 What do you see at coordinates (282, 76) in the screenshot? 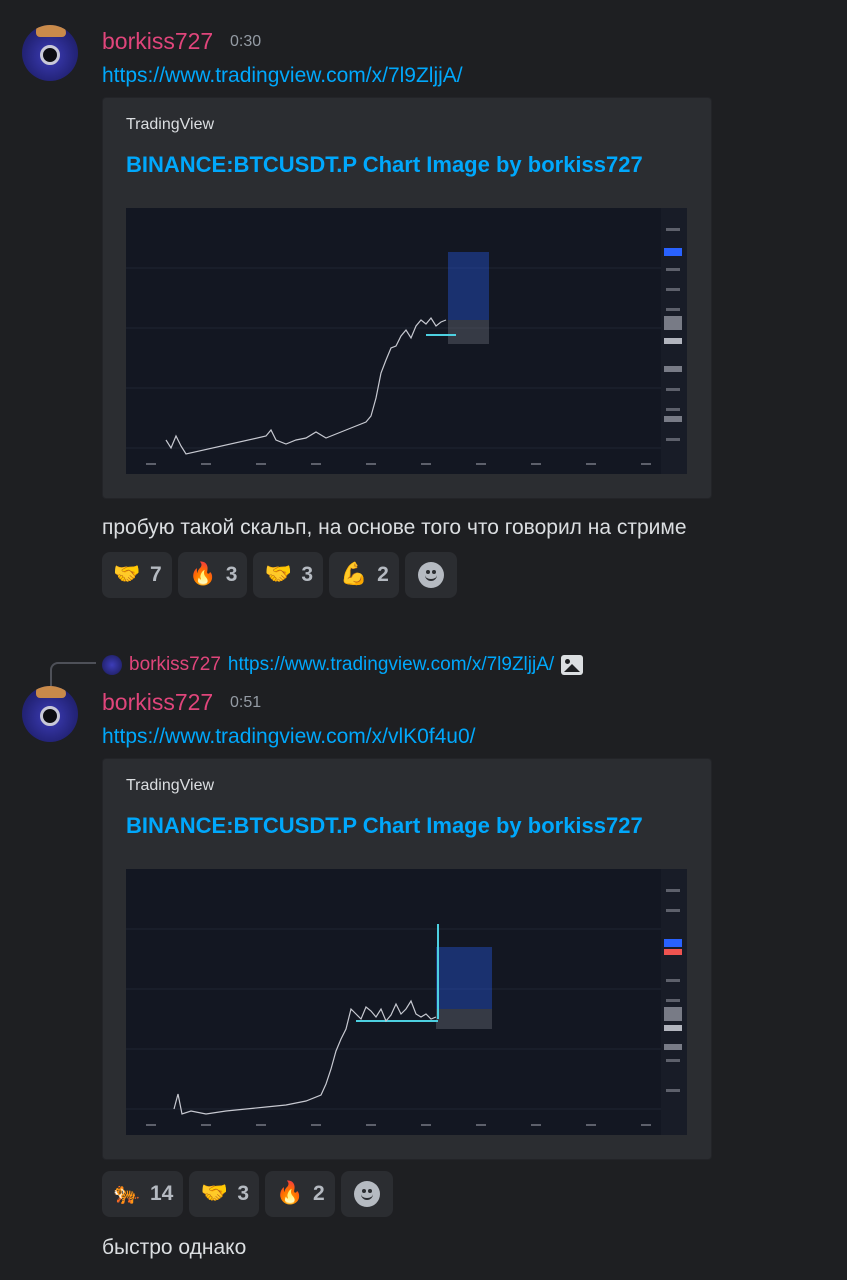
I see `message-link: https://www.tradingview.com/x/7l9ZljjA/` at bounding box center [282, 76].